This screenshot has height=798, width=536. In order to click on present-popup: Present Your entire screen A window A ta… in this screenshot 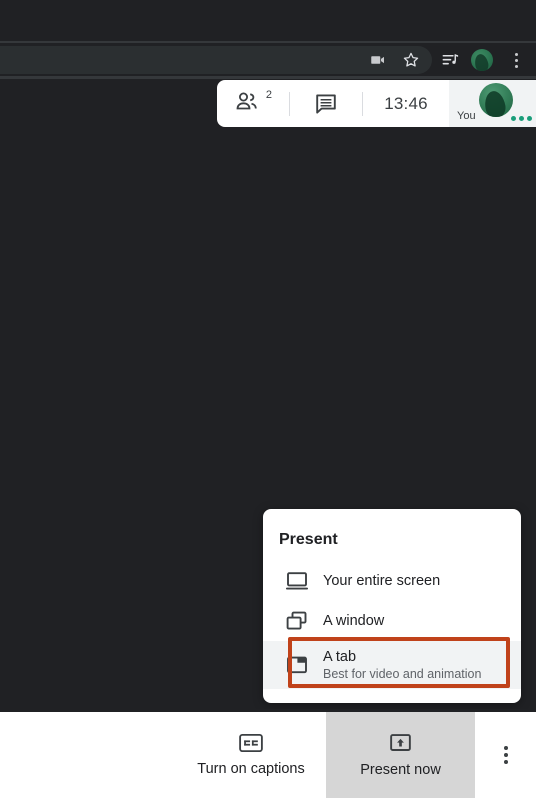, I will do `click(392, 606)`.